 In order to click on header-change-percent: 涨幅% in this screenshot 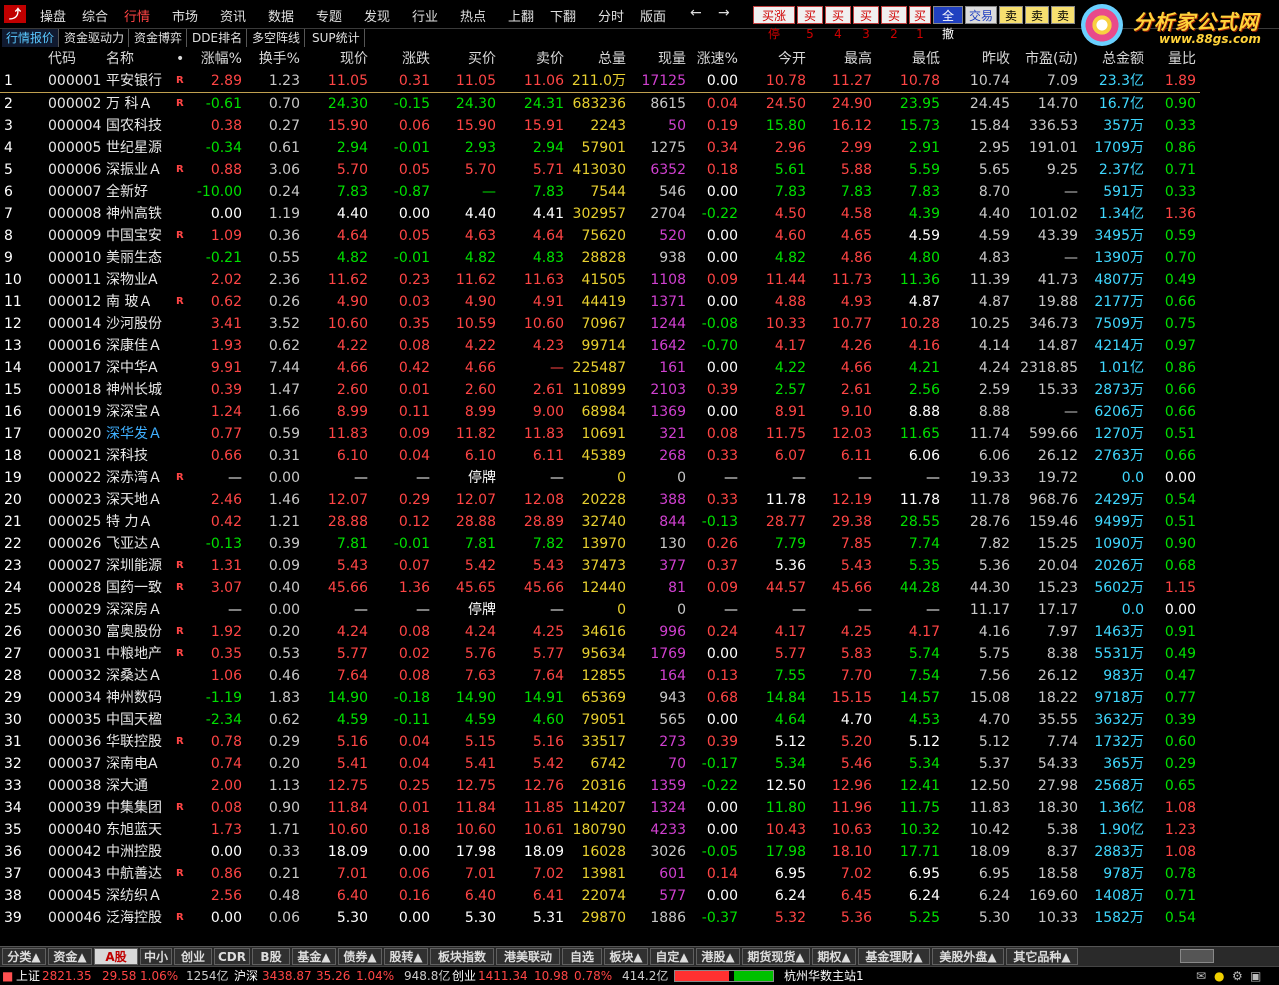, I will do `click(219, 59)`.